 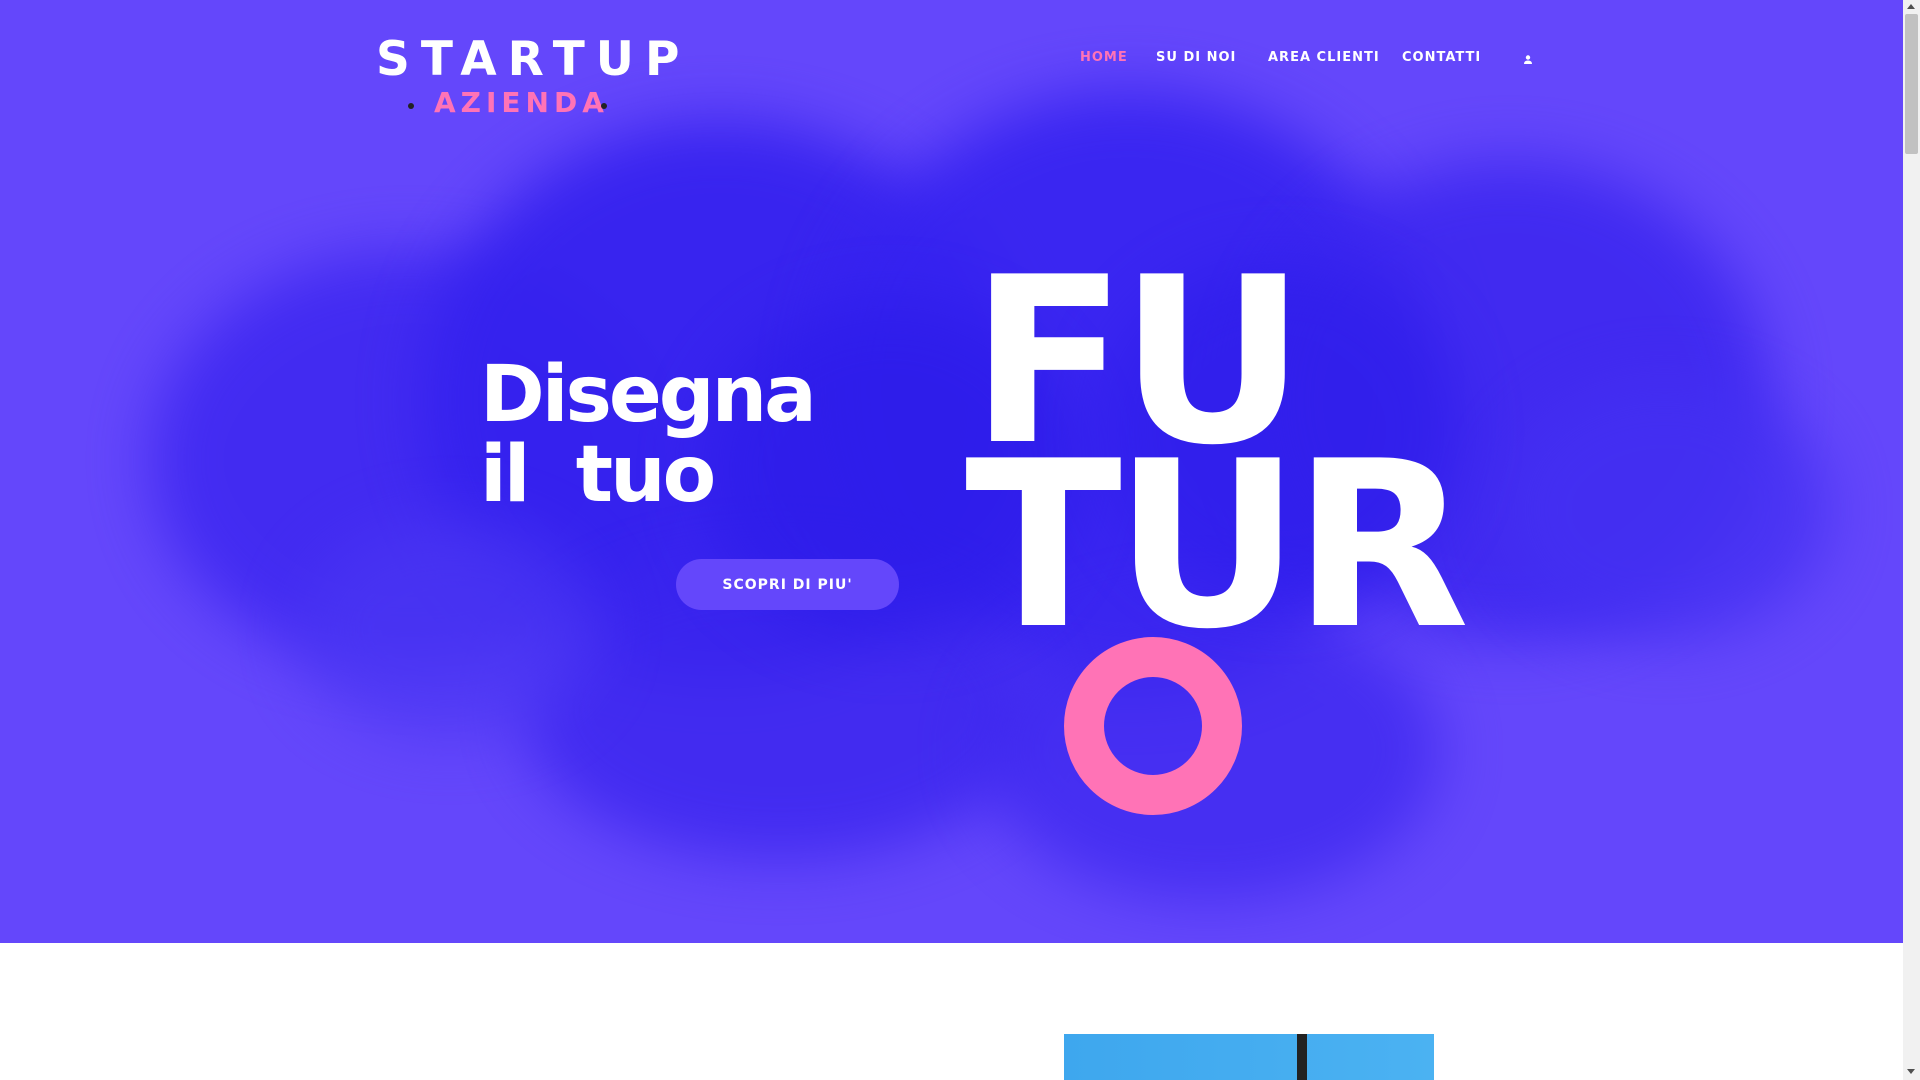 What do you see at coordinates (1911, 540) in the screenshot?
I see `page-scrollbar` at bounding box center [1911, 540].